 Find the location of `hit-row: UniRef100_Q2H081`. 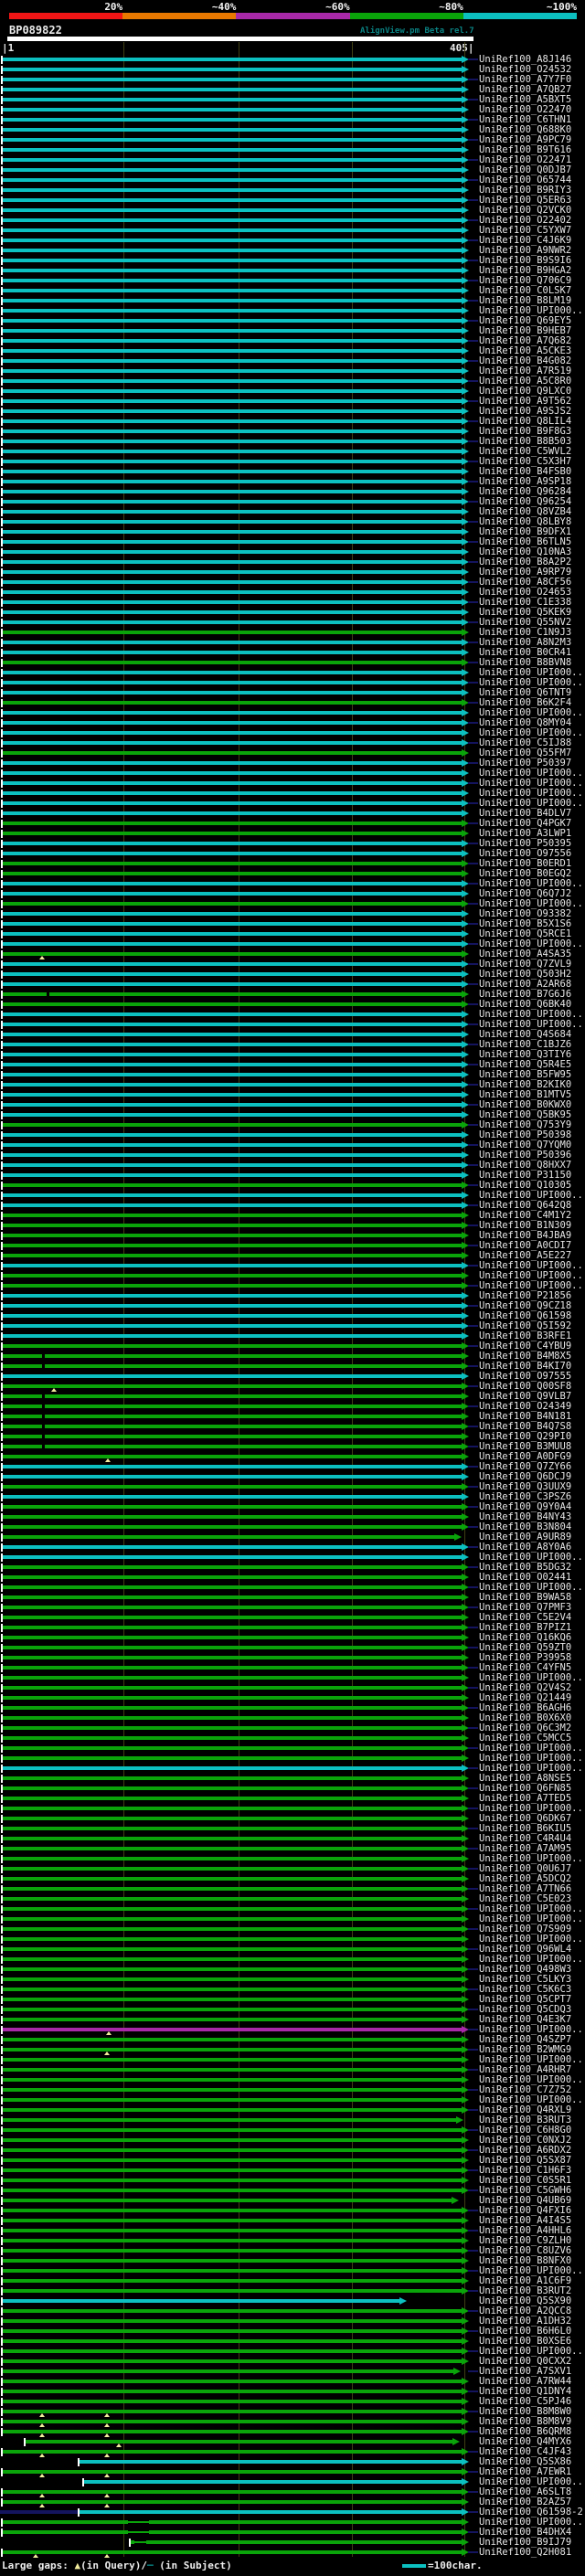

hit-row: UniRef100_Q2H081 is located at coordinates (293, 2553).